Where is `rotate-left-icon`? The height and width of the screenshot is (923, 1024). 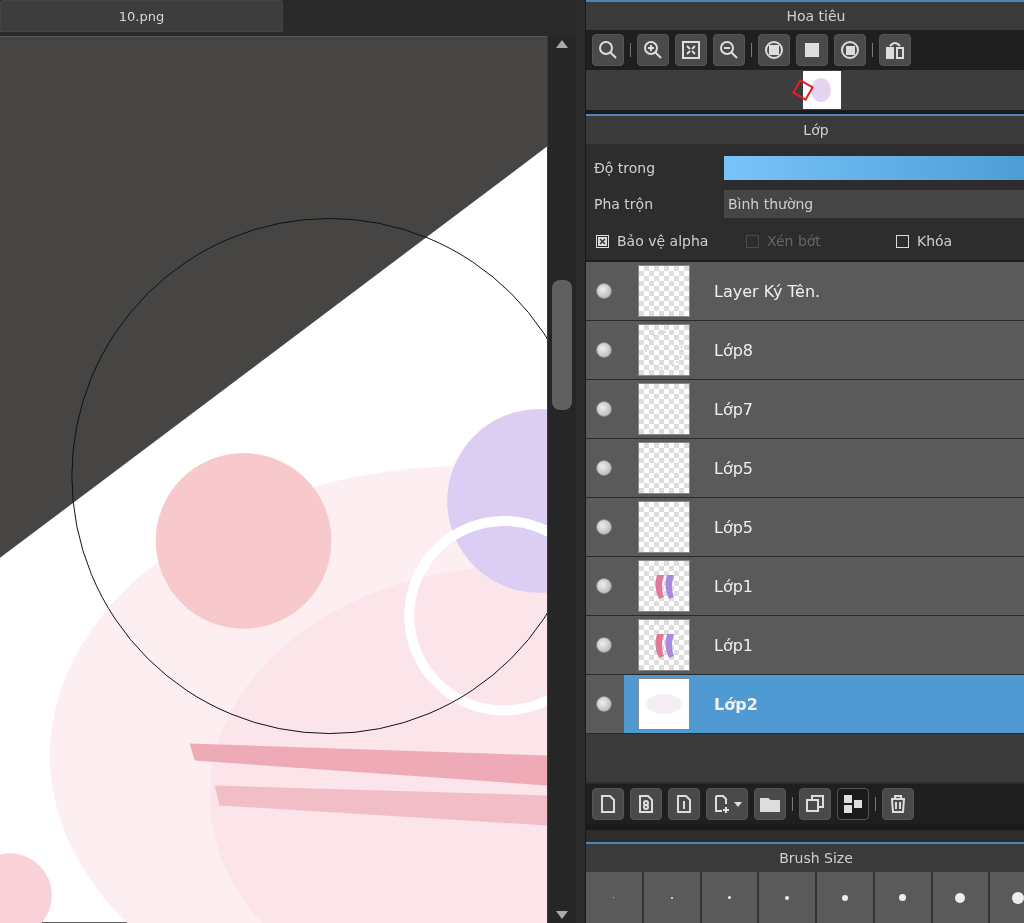 rotate-left-icon is located at coordinates (774, 50).